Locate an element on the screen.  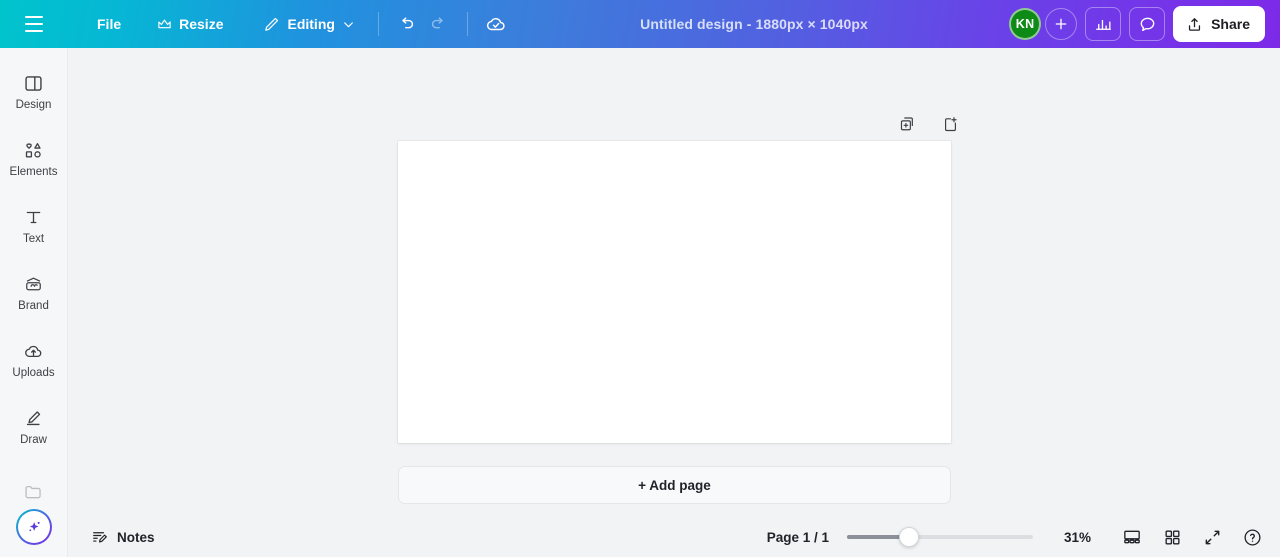
page-tools is located at coordinates (928, 124).